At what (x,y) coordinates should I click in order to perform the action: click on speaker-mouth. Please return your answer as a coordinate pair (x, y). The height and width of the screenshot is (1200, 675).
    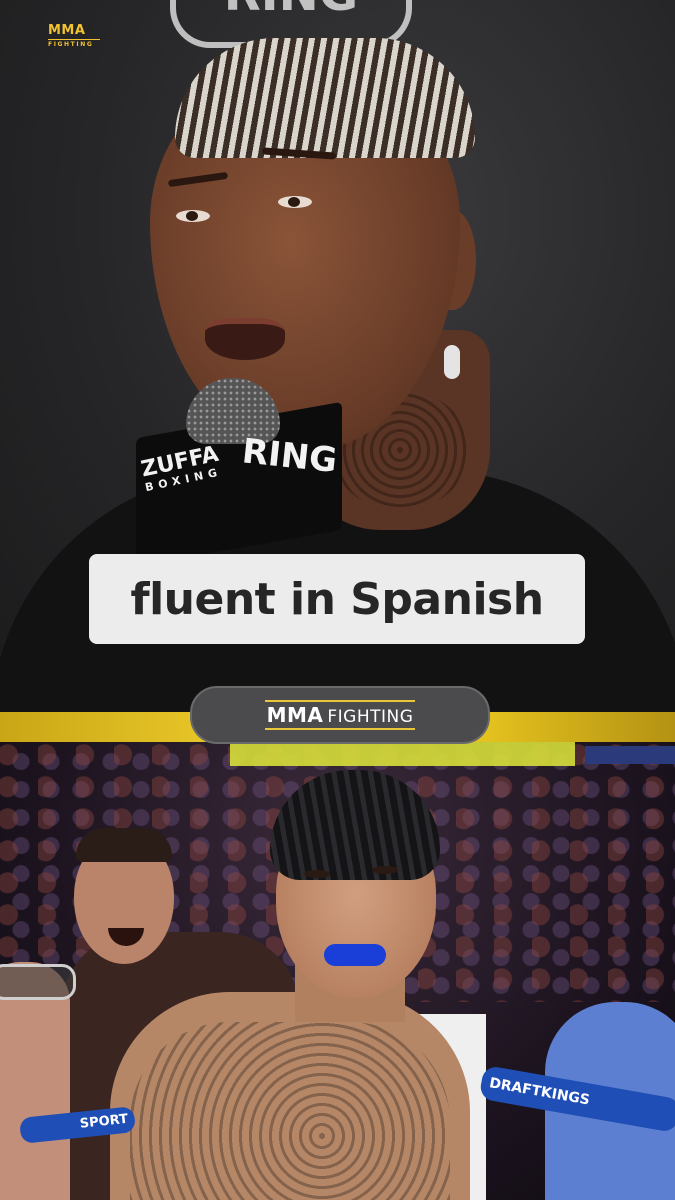
    Looking at the image, I should click on (245, 339).